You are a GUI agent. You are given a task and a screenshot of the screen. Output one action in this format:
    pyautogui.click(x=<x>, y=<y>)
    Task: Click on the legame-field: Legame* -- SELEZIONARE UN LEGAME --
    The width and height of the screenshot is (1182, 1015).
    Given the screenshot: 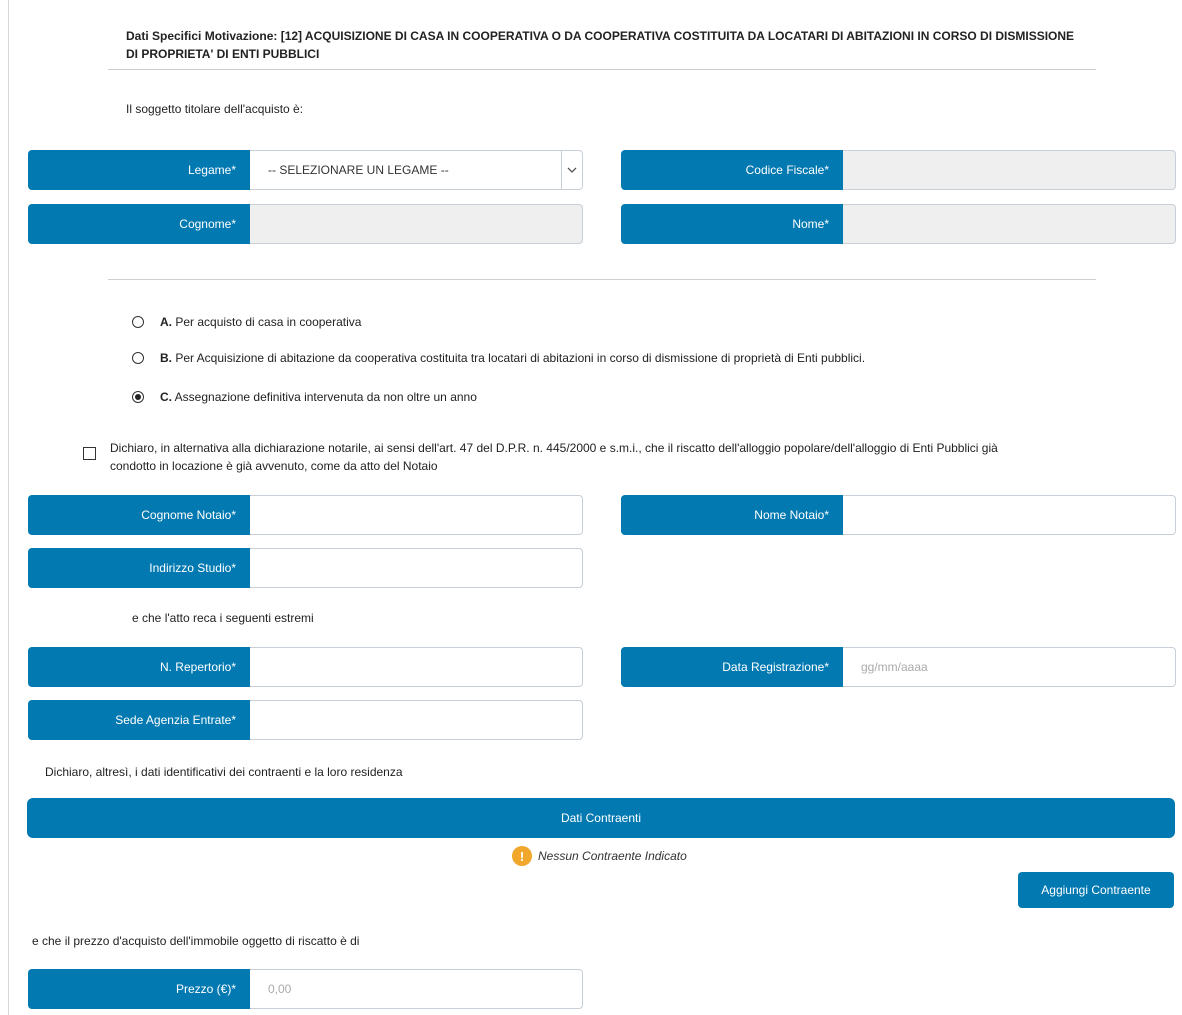 What is the action you would take?
    pyautogui.click(x=305, y=170)
    